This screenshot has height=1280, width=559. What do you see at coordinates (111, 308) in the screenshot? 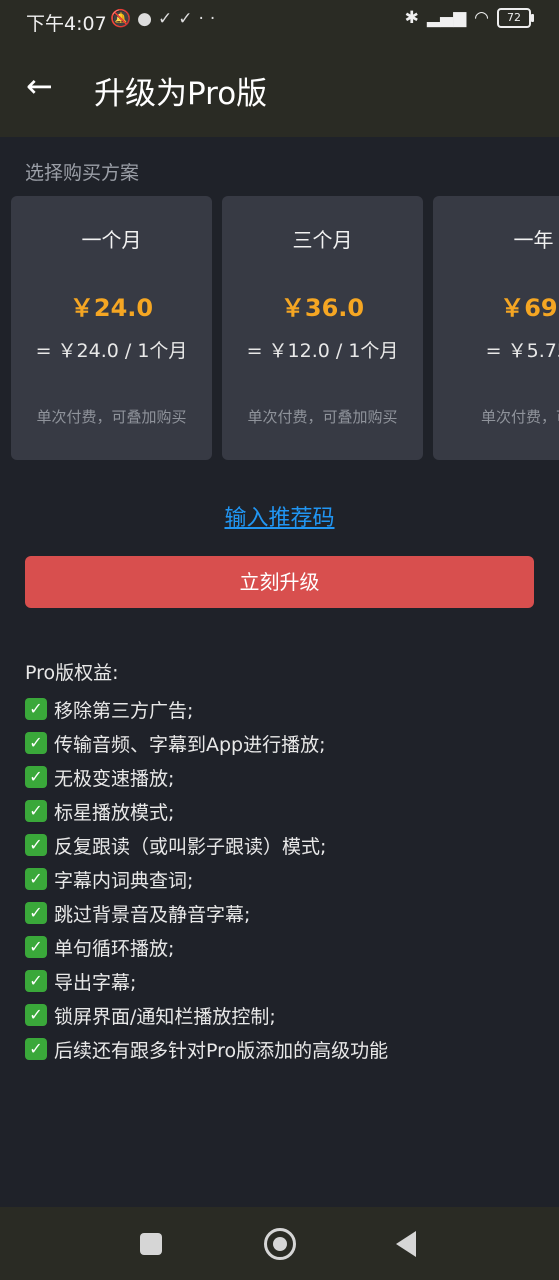
I see `plan-price: ￥24.0` at bounding box center [111, 308].